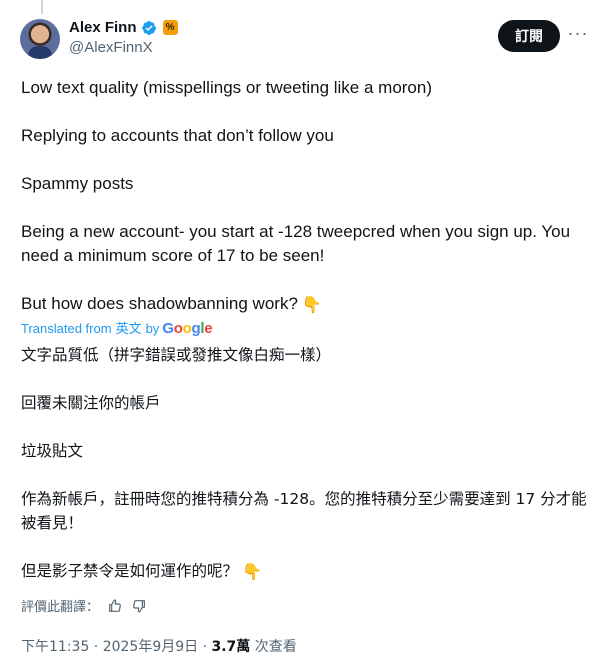 Image resolution: width=613 pixels, height=666 pixels. I want to click on translated-by: by, so click(152, 328).